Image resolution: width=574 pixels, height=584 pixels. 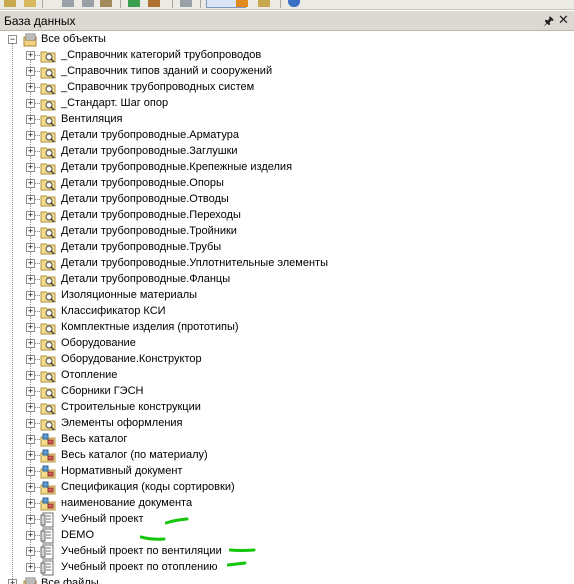 What do you see at coordinates (548, 22) in the screenshot?
I see `pin-icon: 🖈︎` at bounding box center [548, 22].